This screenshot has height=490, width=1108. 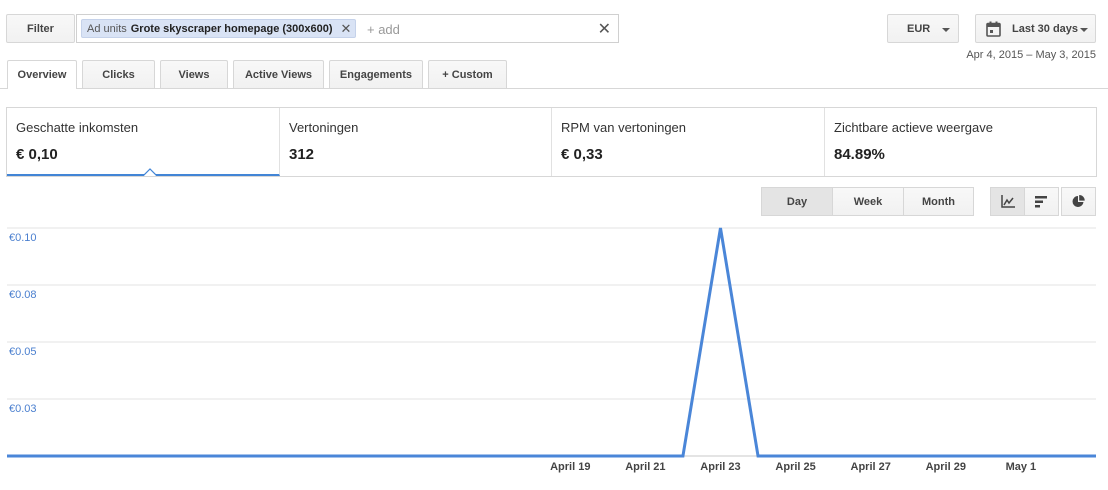 I want to click on line-chart-icon, so click(x=1007, y=201).